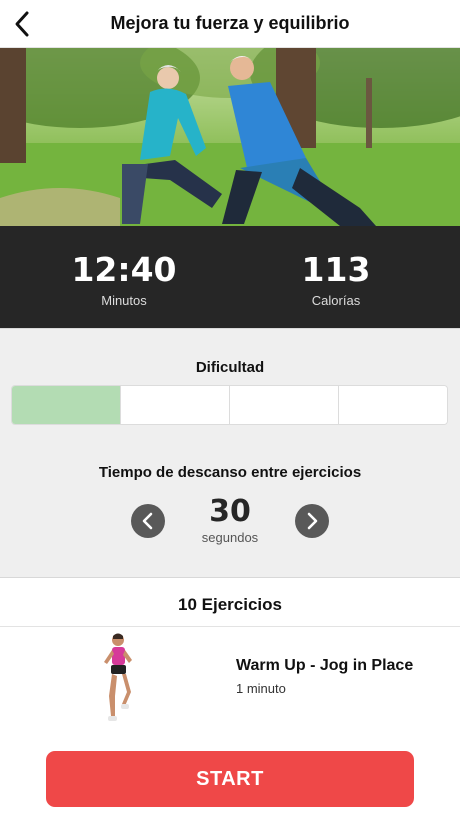 The image size is (460, 818). I want to click on duration-value: 12:40, so click(124, 269).